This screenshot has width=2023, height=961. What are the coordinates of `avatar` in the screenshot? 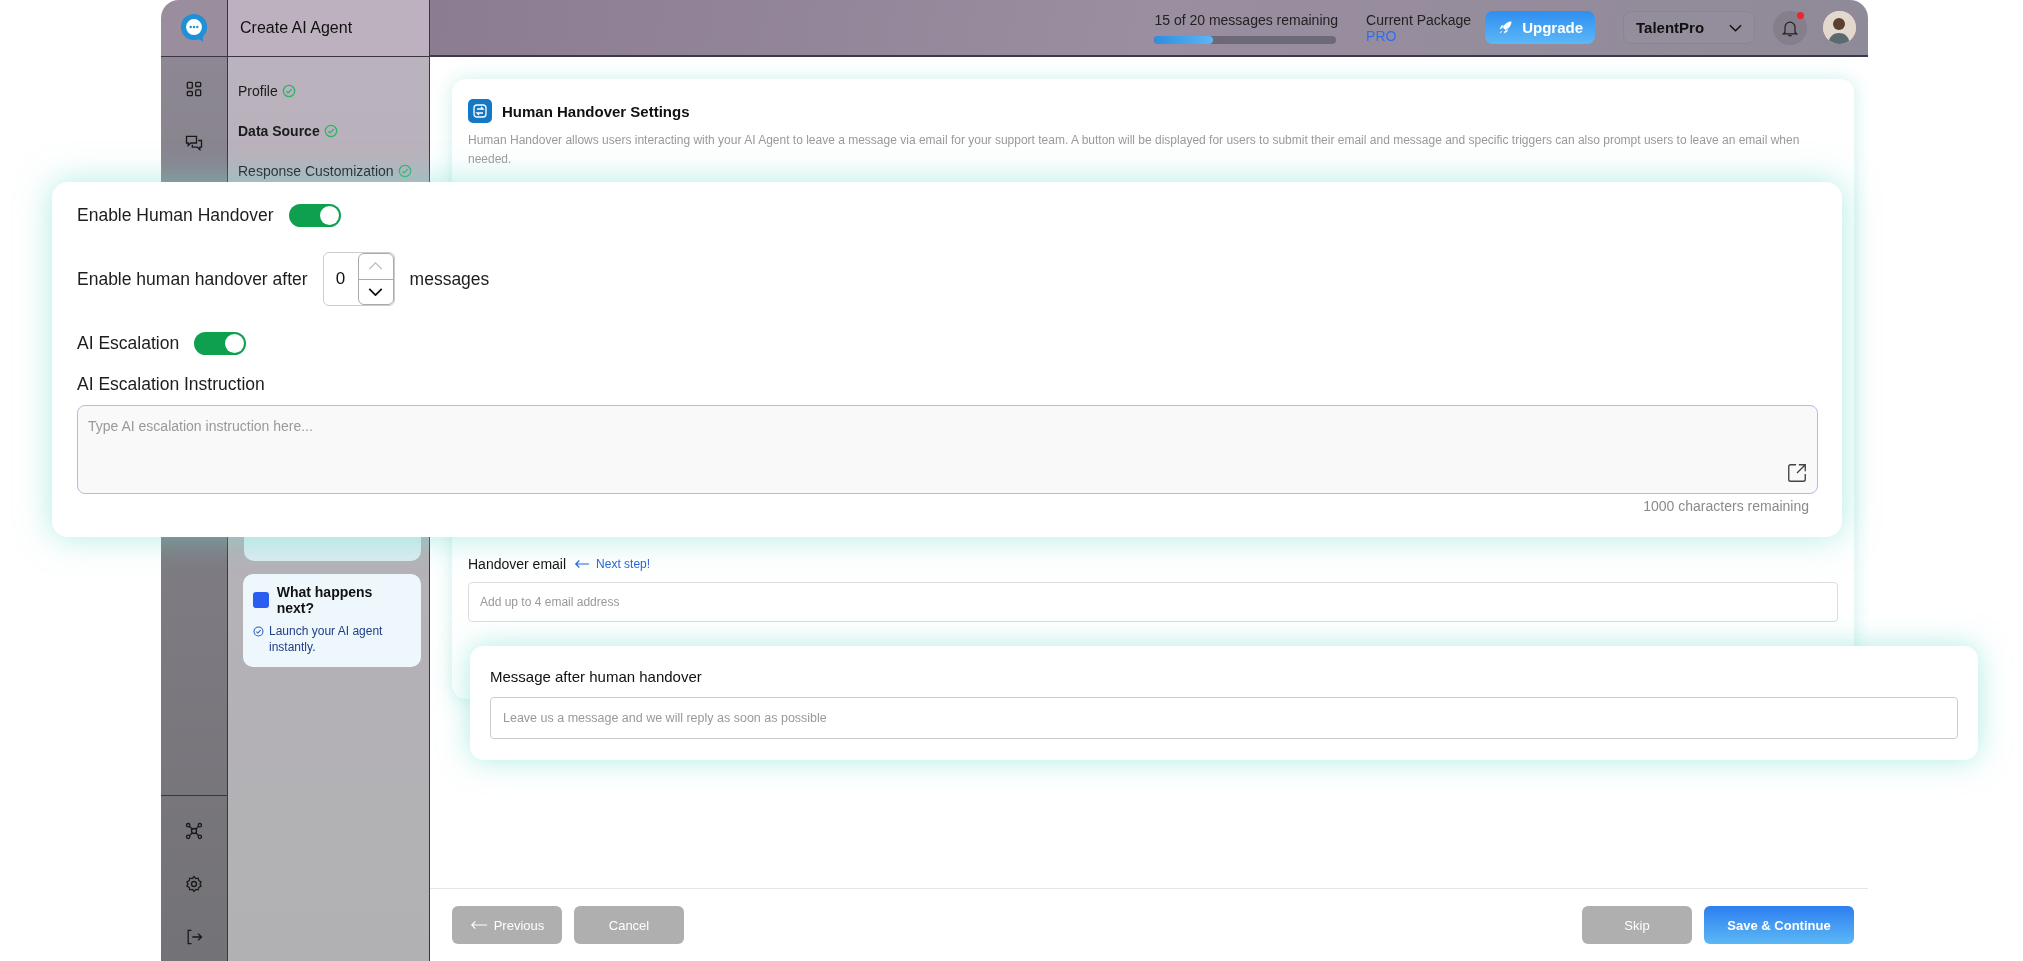 It's located at (1839, 27).